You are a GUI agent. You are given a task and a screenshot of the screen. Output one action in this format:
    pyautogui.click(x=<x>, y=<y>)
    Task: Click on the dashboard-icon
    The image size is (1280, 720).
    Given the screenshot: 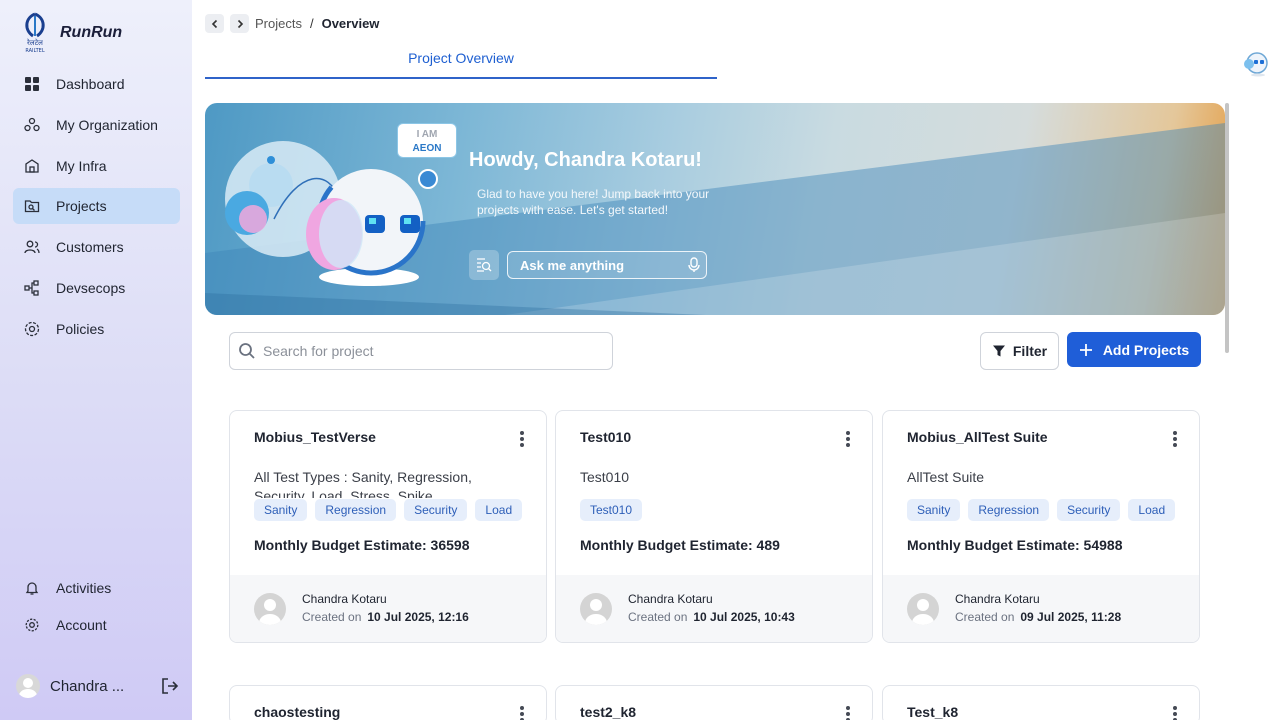 What is the action you would take?
    pyautogui.click(x=32, y=84)
    